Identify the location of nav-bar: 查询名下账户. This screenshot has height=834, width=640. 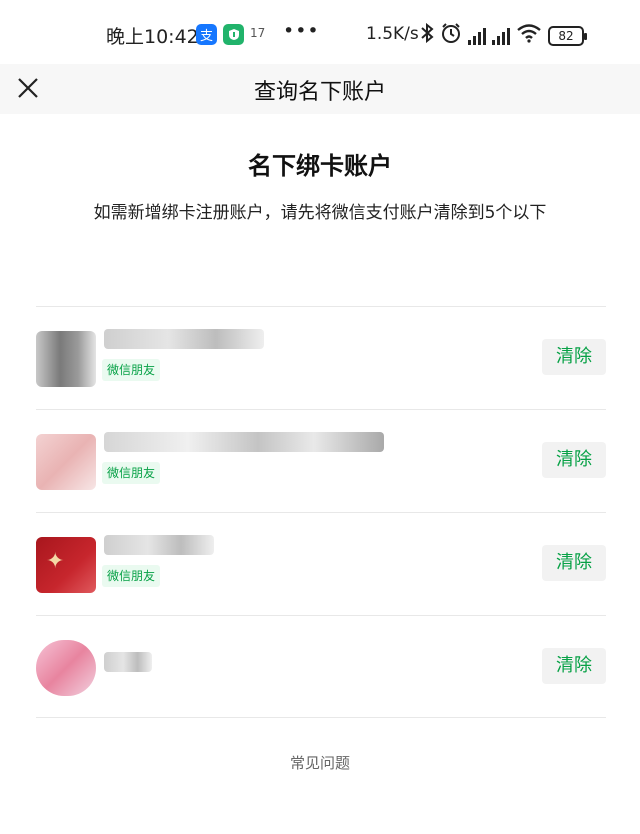
(320, 89).